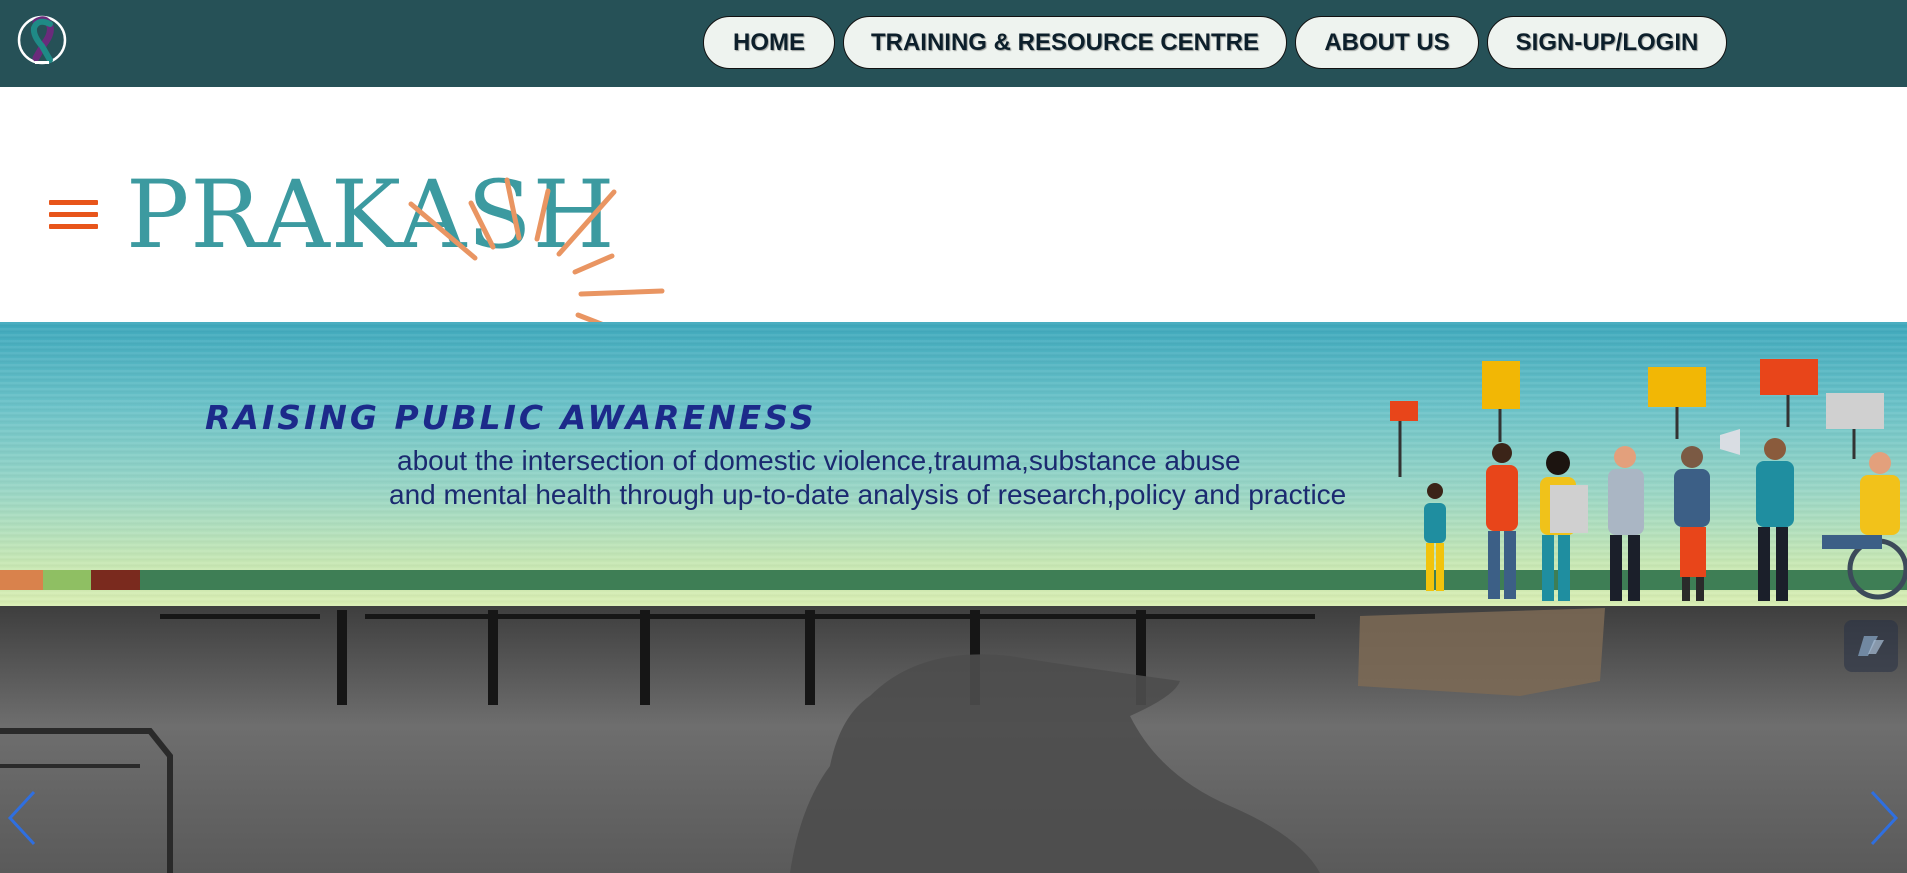 The width and height of the screenshot is (1907, 873). I want to click on chevron-left-icon, so click(22, 818).